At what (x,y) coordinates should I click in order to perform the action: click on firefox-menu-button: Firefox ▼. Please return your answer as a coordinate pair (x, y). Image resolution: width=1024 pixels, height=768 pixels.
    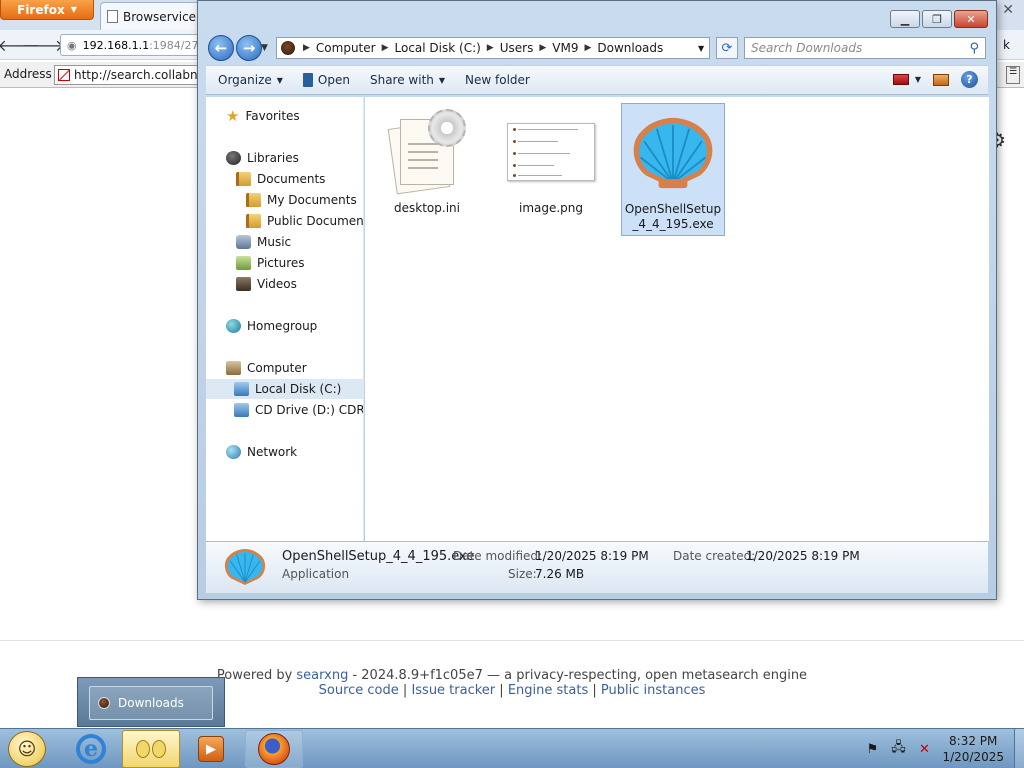
    Looking at the image, I should click on (47, 10).